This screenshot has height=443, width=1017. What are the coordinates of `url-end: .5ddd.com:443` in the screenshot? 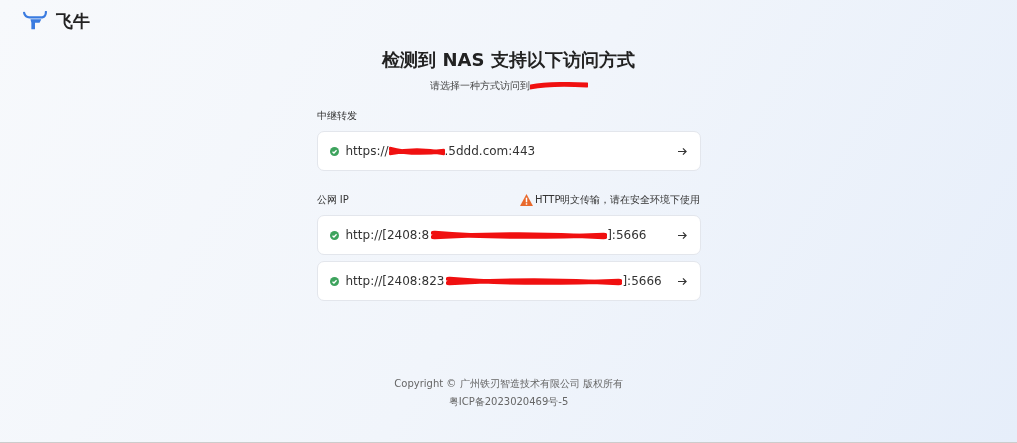 It's located at (490, 151).